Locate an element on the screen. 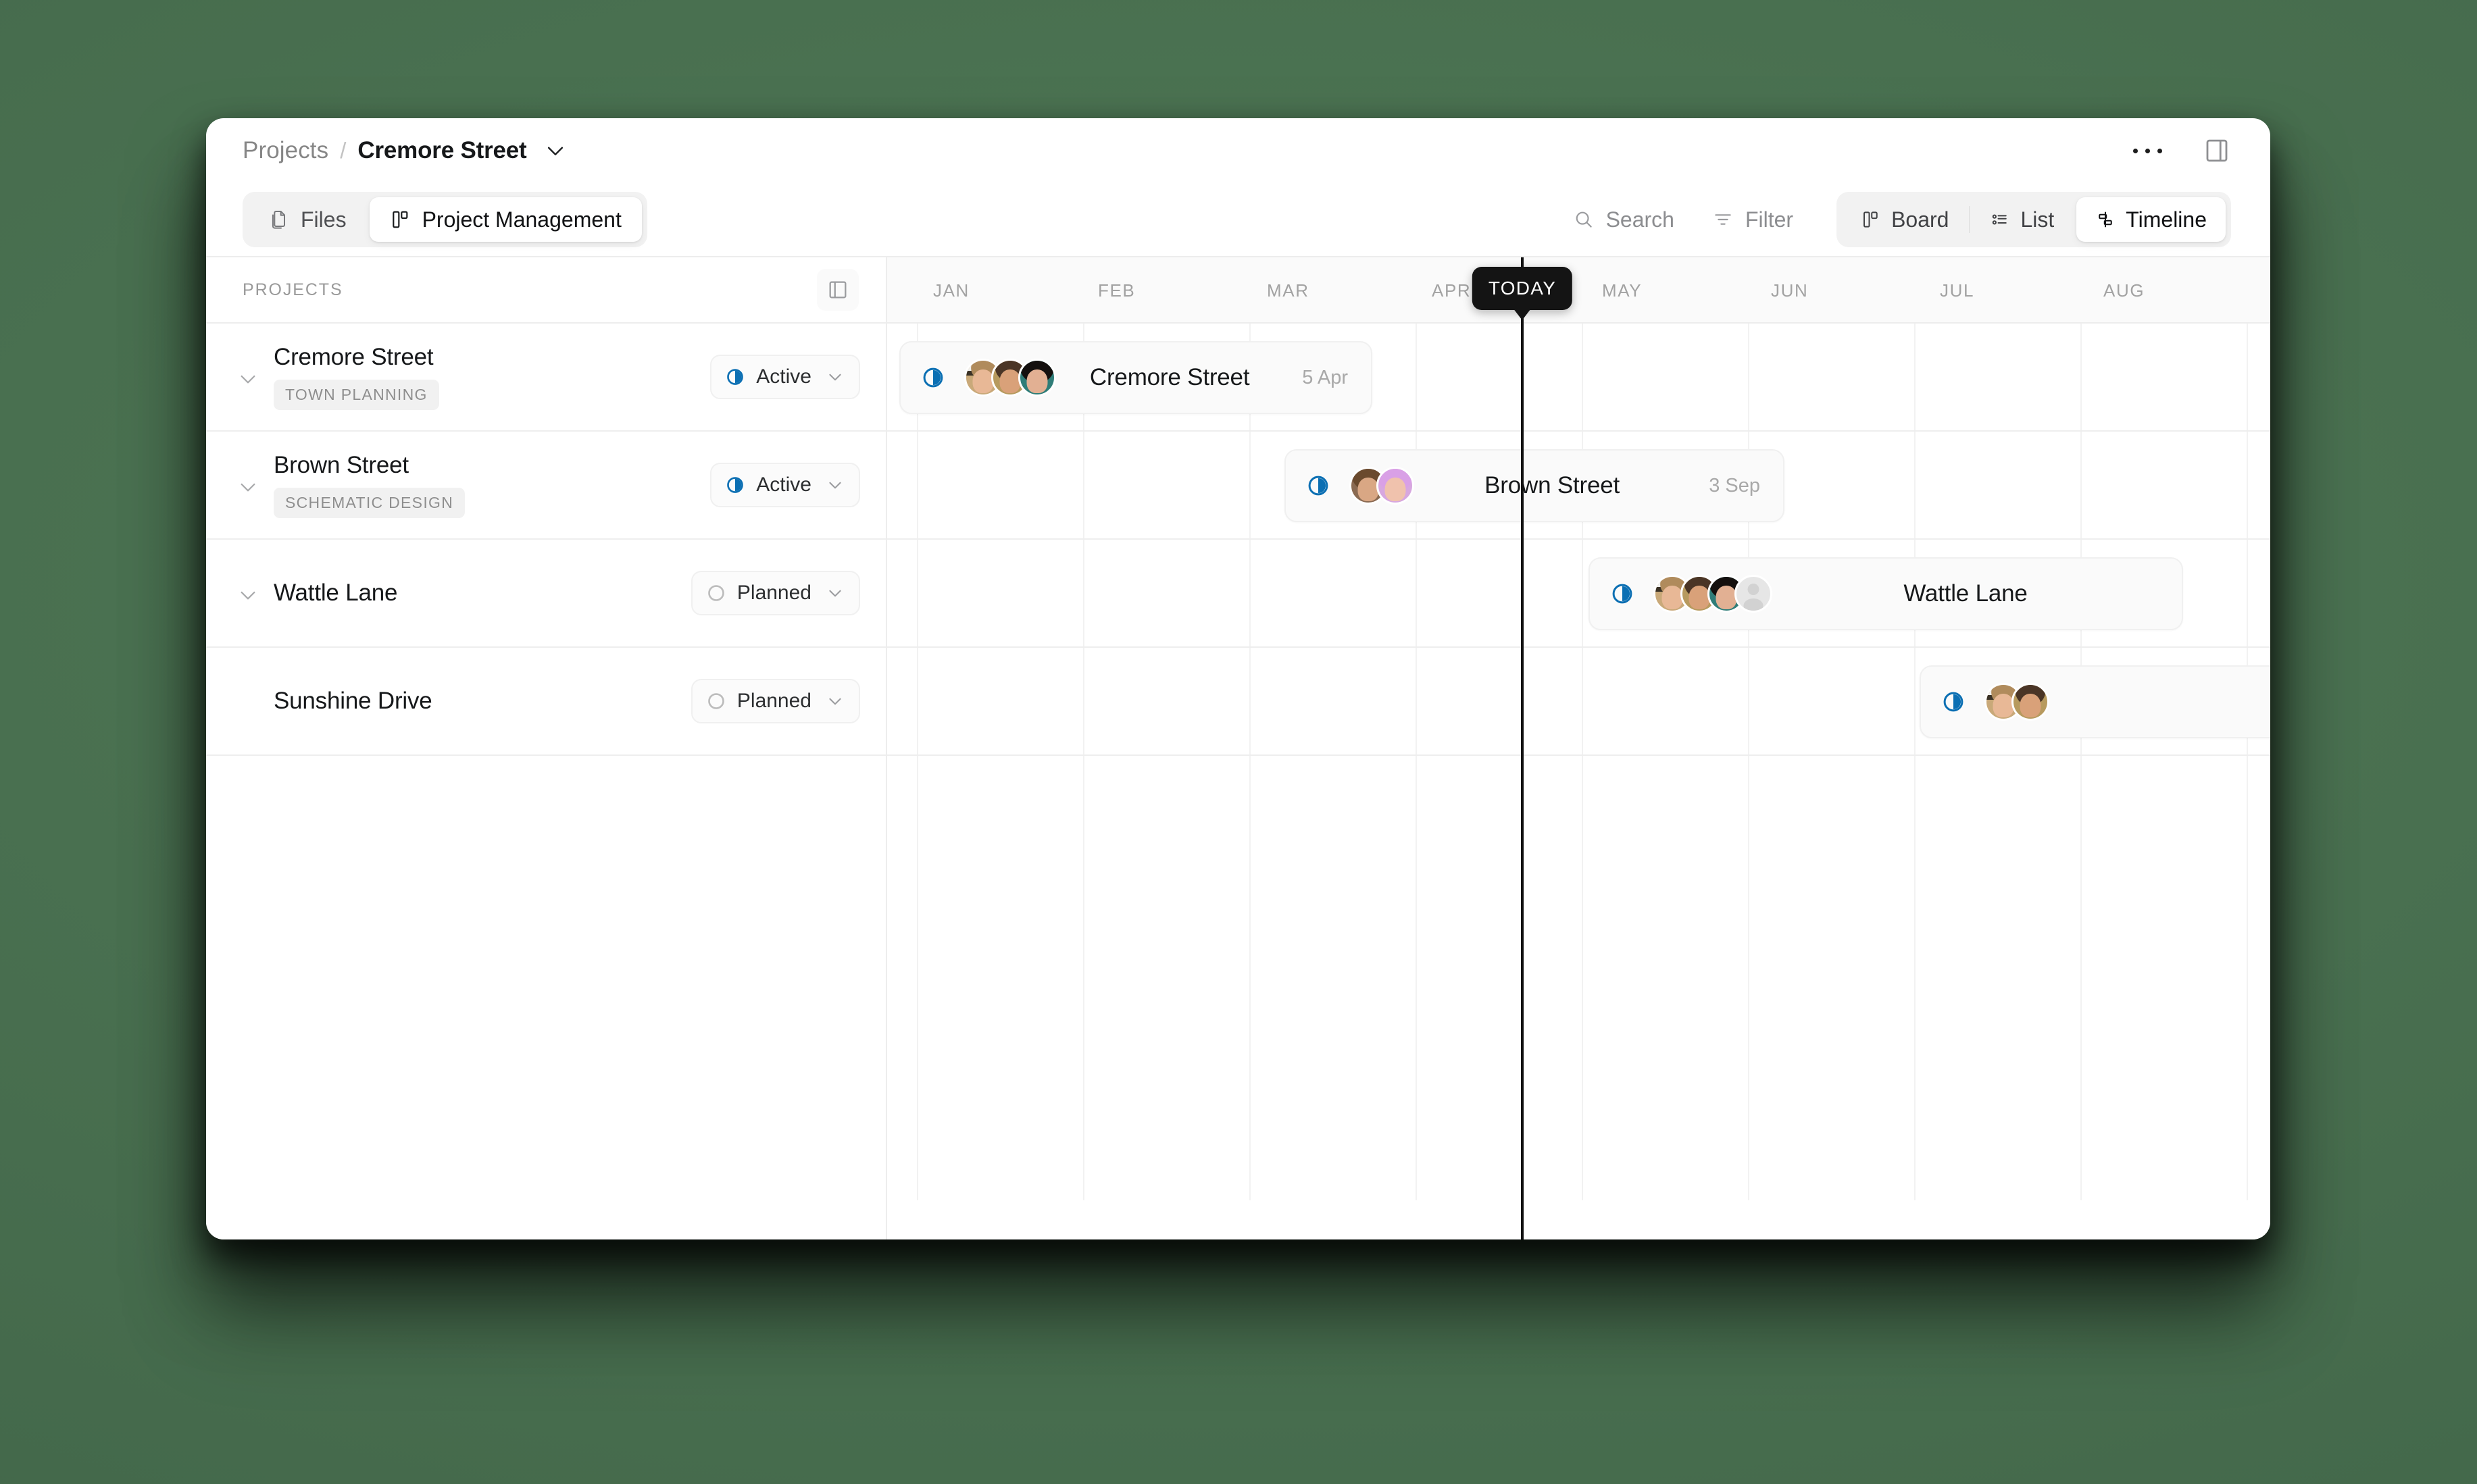 The height and width of the screenshot is (1484, 2477). project-info: Wattle Lane is located at coordinates (332, 593).